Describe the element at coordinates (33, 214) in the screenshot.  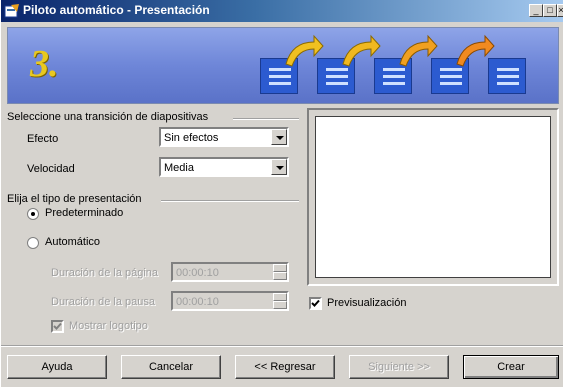
I see `default-radio` at that location.